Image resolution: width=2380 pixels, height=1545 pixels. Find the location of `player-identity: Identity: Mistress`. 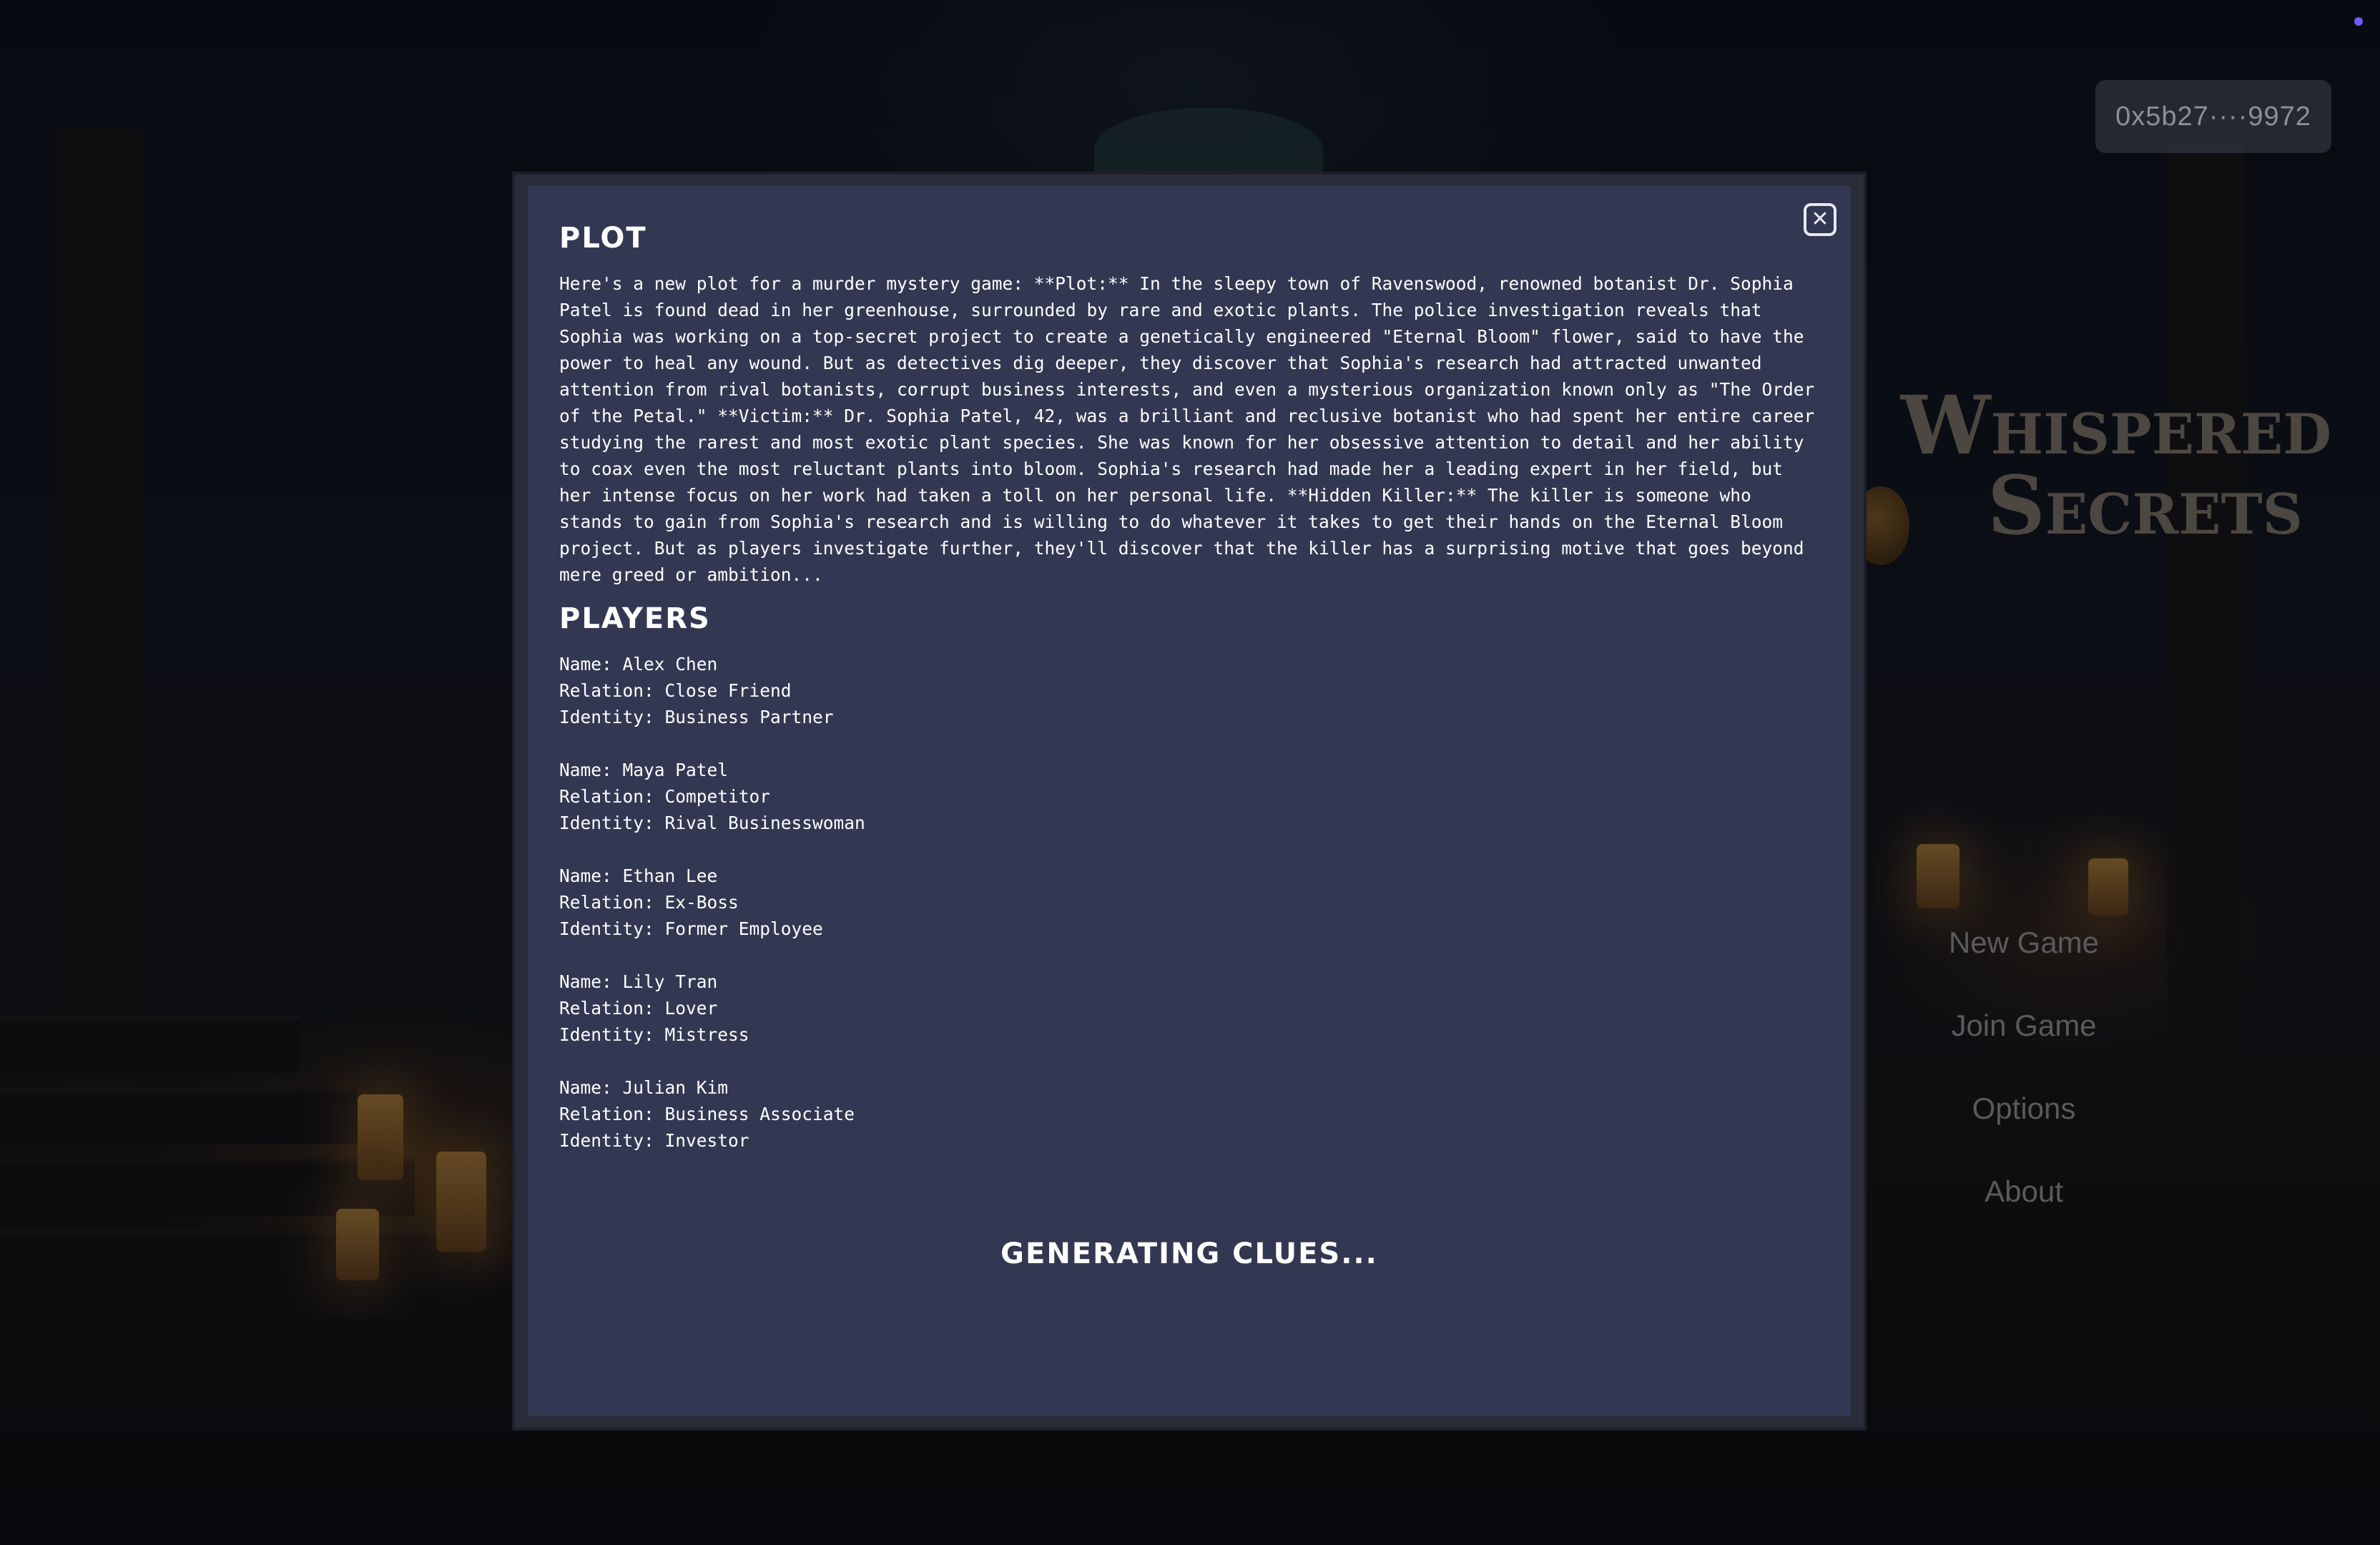

player-identity: Identity: Mistress is located at coordinates (654, 1034).